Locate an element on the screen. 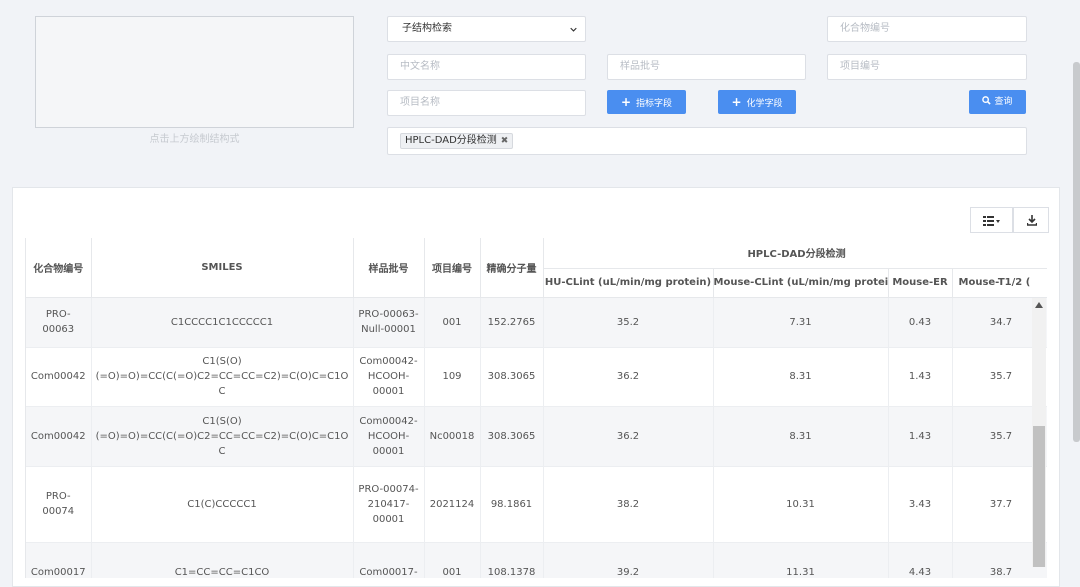 This screenshot has height=587, width=1080. search-mode-select: 子结构检索 is located at coordinates (486, 29).